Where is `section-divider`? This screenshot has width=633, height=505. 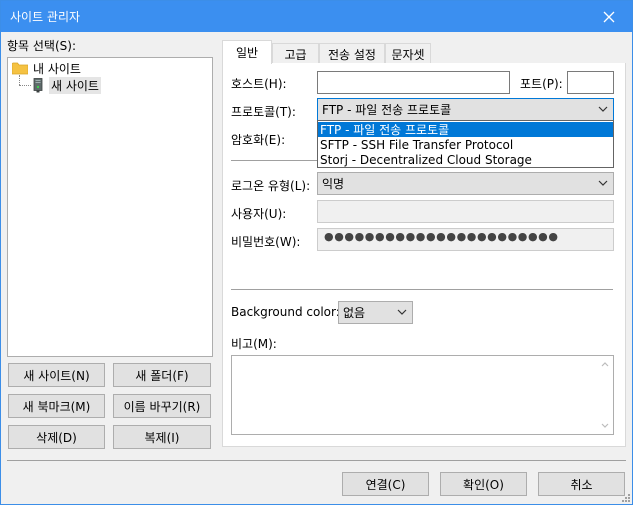 section-divider is located at coordinates (422, 289).